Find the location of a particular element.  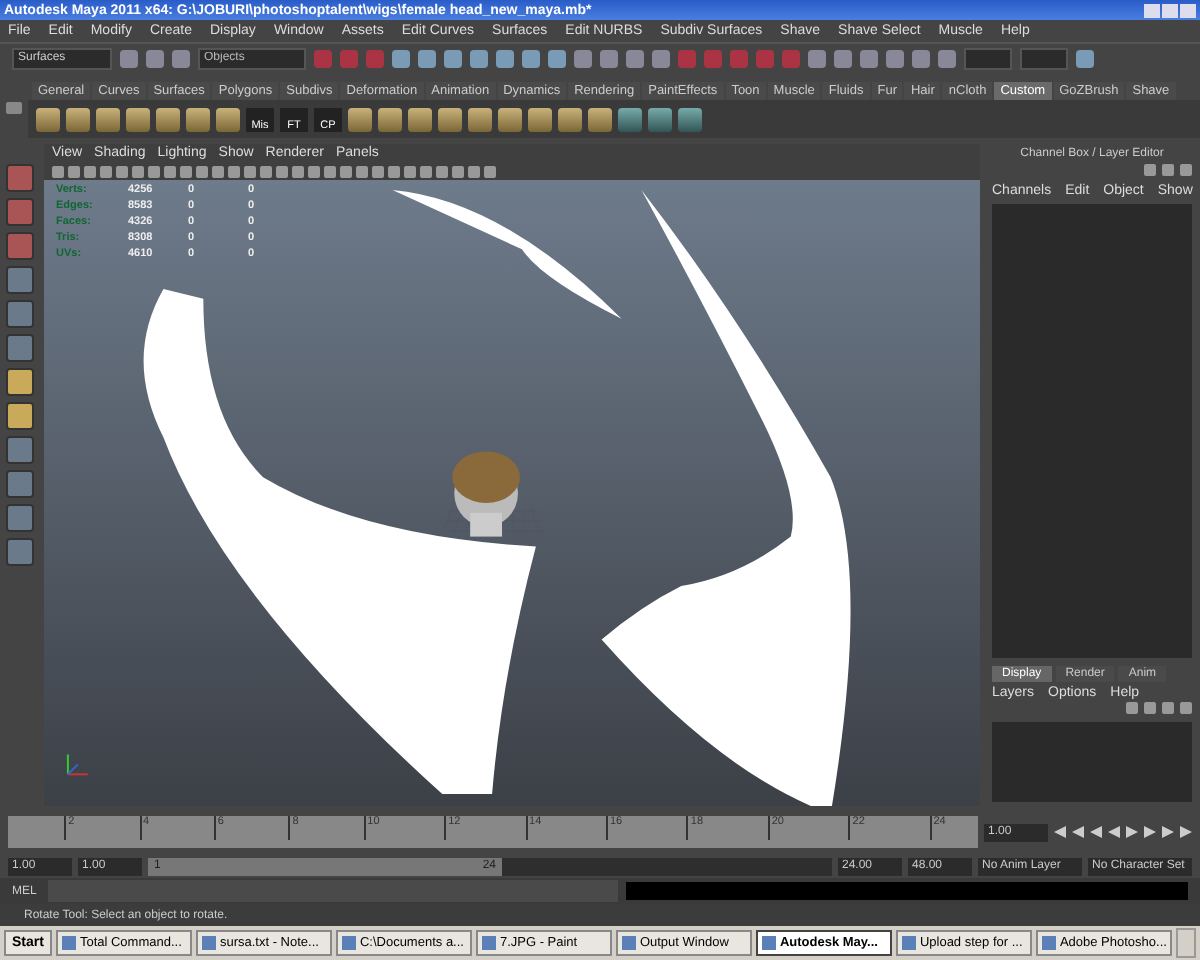

shelf-handle-icon is located at coordinates (14, 108).